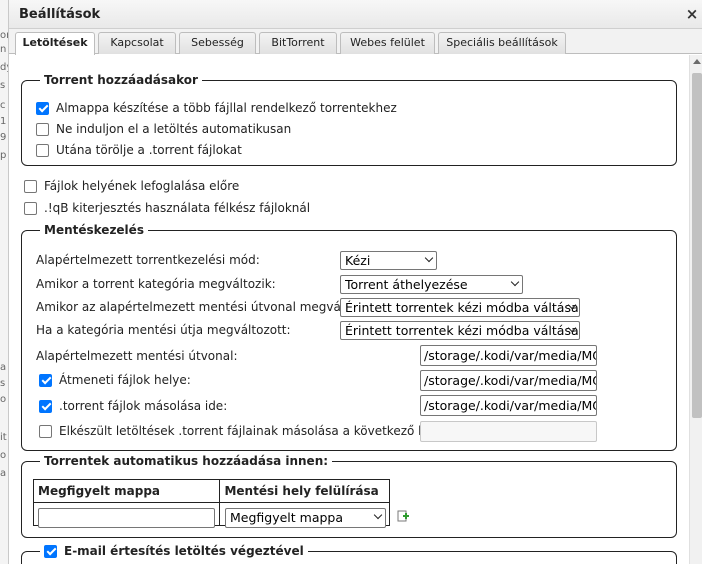 The image size is (702, 564). What do you see at coordinates (358, 260) in the screenshot?
I see `default-mode-value: Kézi` at bounding box center [358, 260].